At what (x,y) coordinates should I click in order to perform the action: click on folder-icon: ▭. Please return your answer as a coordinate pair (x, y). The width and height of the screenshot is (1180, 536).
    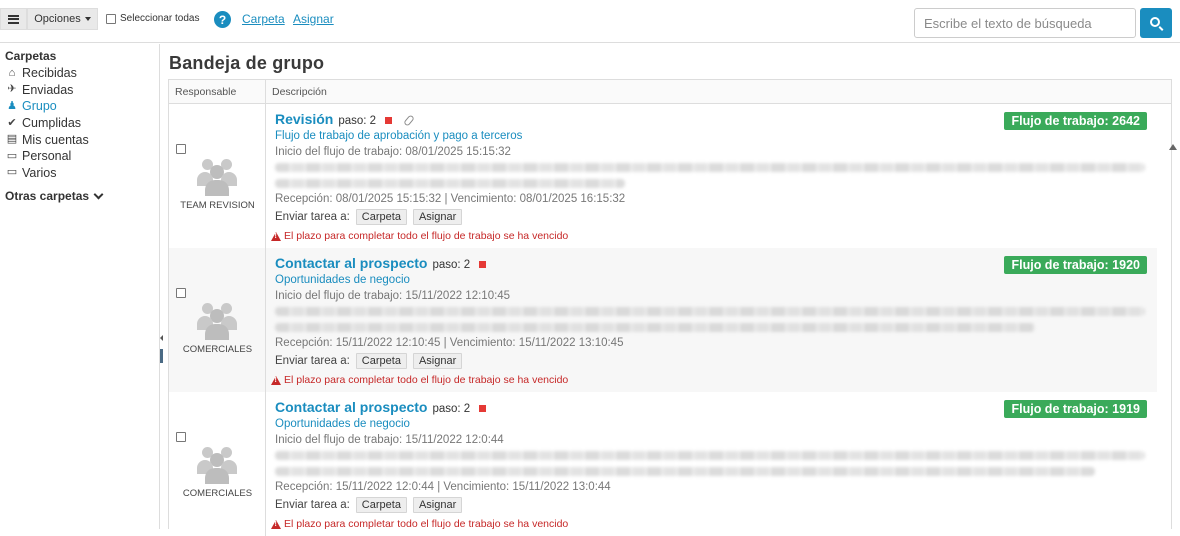
    Looking at the image, I should click on (12, 172).